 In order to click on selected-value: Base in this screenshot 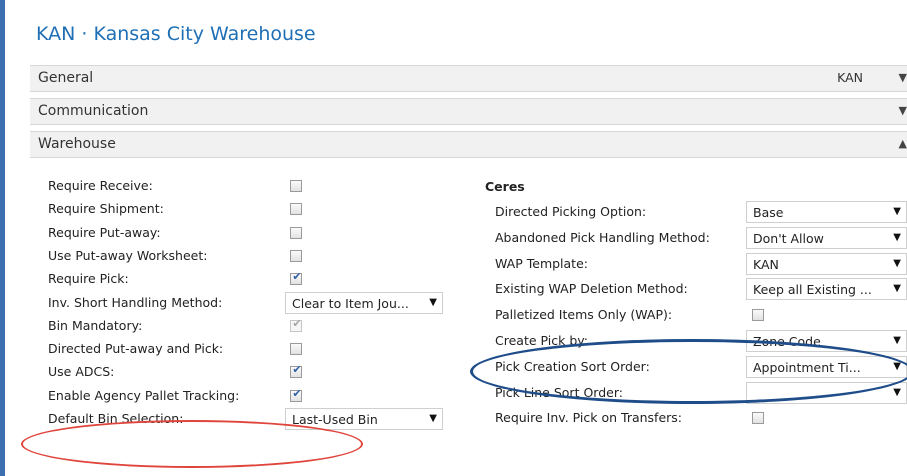, I will do `click(768, 212)`.